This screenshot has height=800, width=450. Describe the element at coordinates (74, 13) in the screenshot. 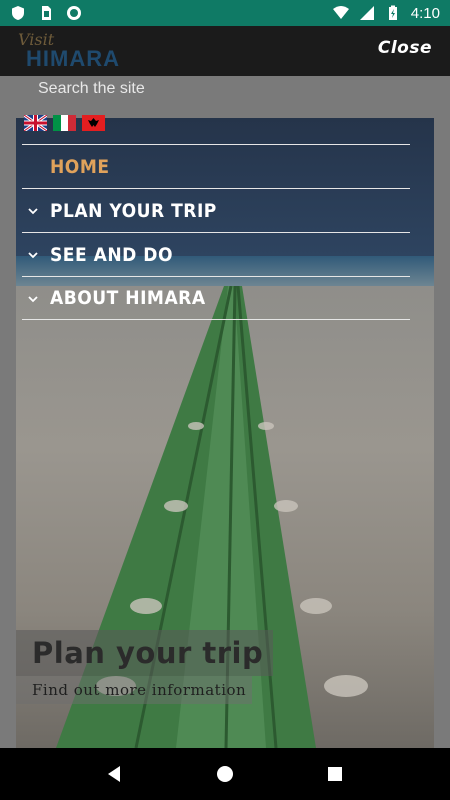

I see `circle-record-icon` at that location.